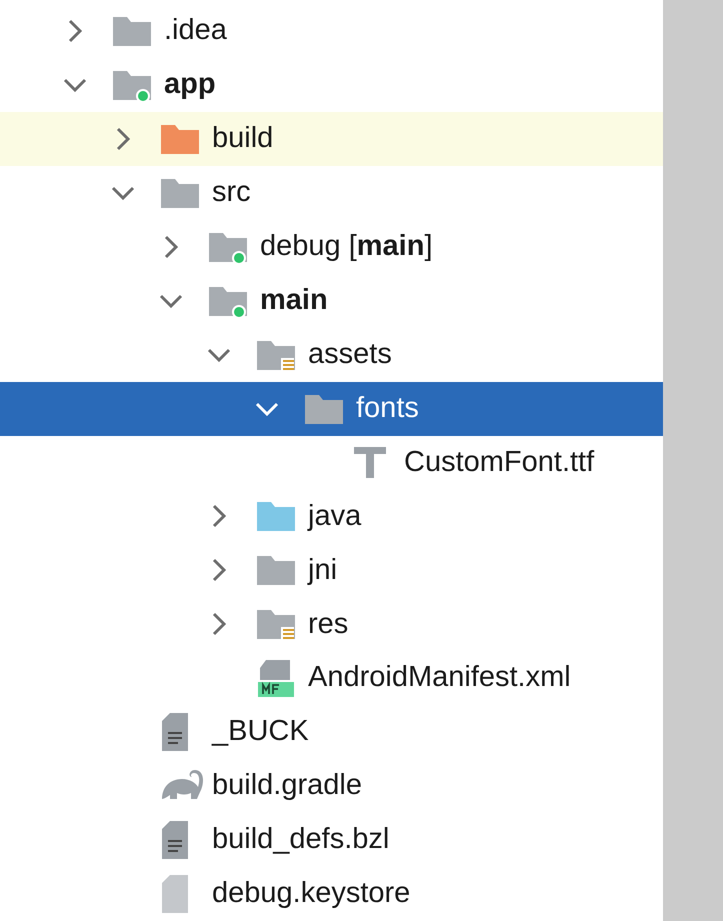  I want to click on item-name: fonts, so click(387, 408).